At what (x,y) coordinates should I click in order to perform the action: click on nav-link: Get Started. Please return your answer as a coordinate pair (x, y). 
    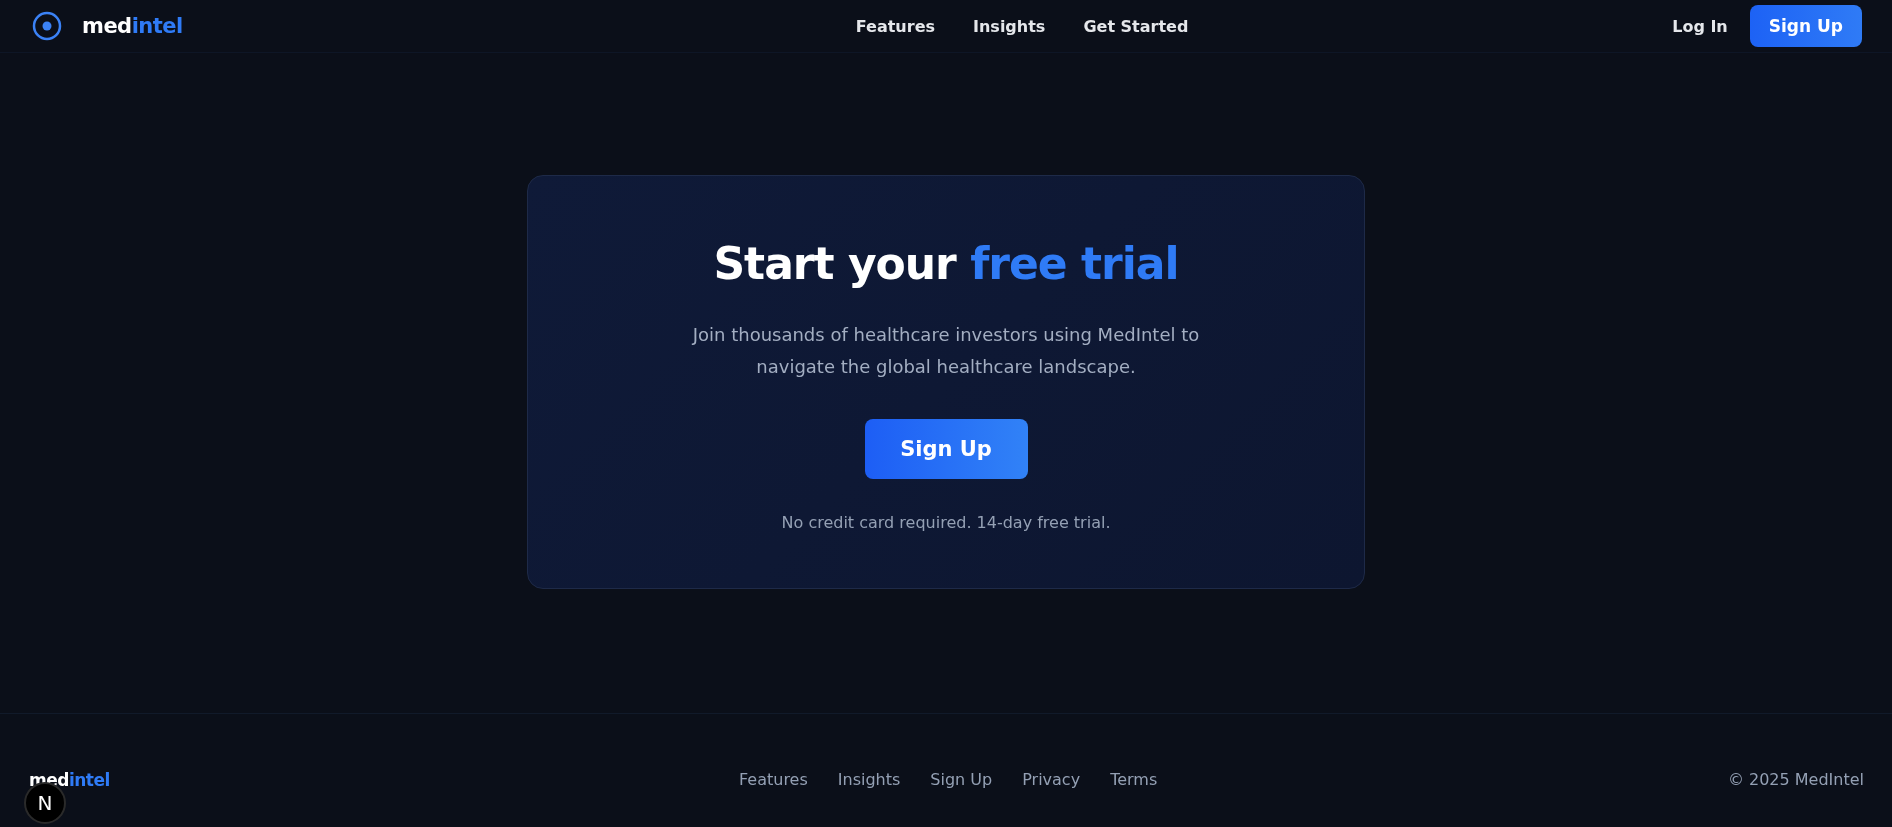
    Looking at the image, I should click on (1136, 26).